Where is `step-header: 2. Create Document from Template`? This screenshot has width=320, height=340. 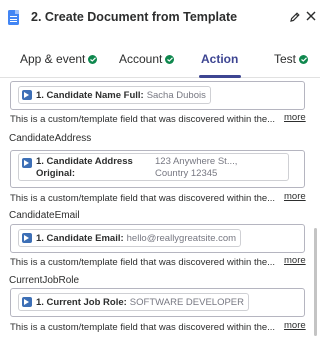
step-header: 2. Create Document from Template is located at coordinates (160, 18).